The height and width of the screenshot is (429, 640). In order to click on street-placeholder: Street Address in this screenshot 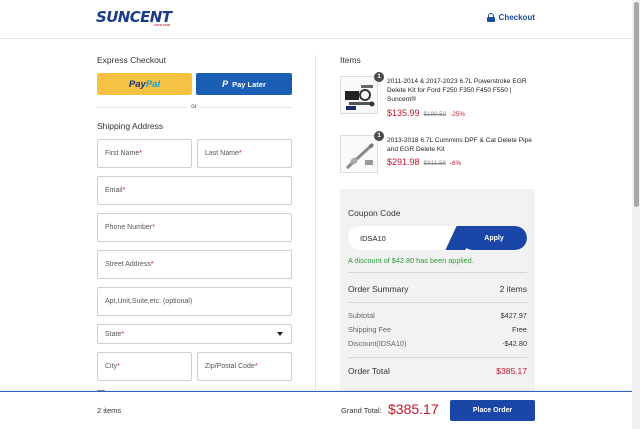, I will do `click(128, 264)`.